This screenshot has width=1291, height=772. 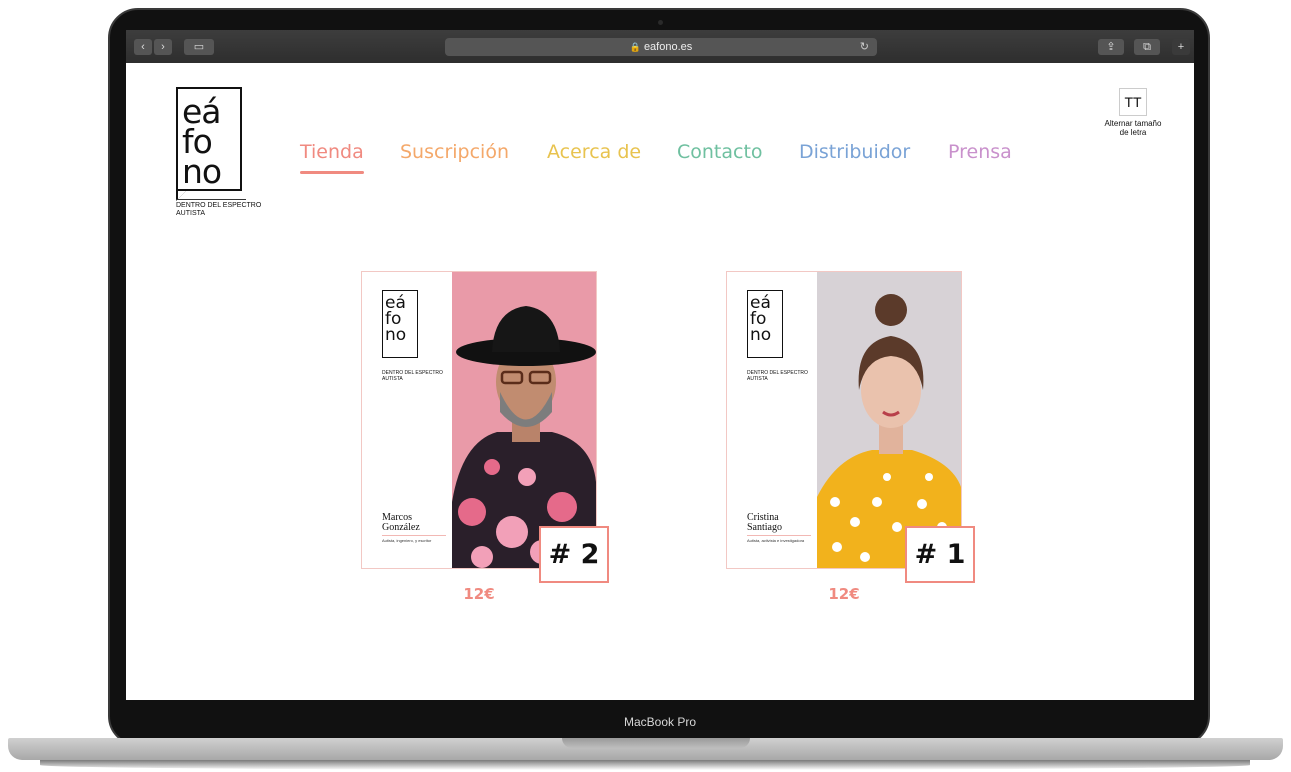 I want to click on text-size-label: Alternar tamaño de letra, so click(x=1133, y=128).